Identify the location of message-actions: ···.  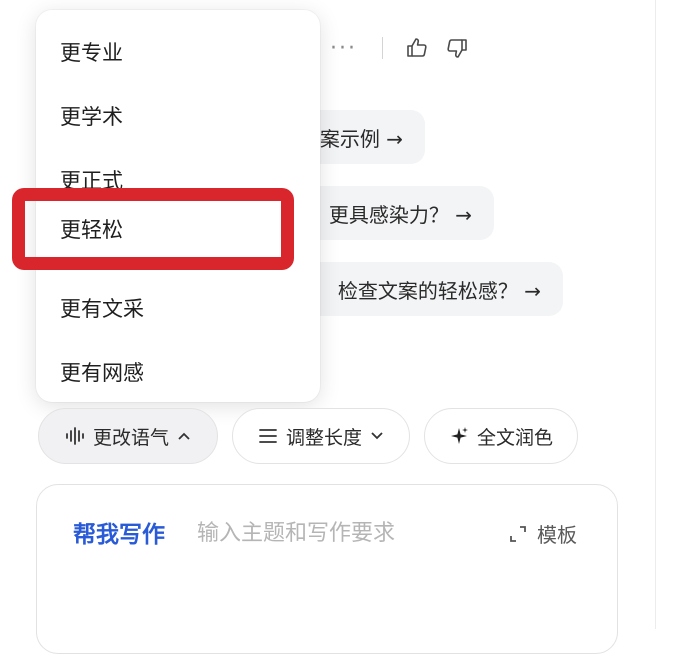
(403, 48).